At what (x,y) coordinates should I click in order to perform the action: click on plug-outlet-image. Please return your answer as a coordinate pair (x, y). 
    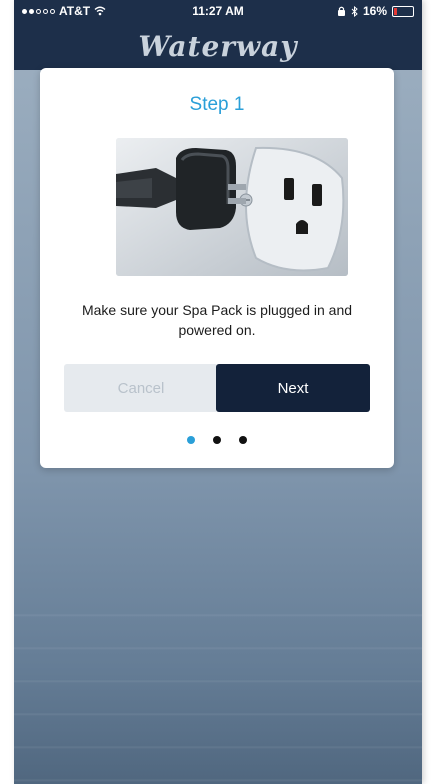
    Looking at the image, I should click on (232, 207).